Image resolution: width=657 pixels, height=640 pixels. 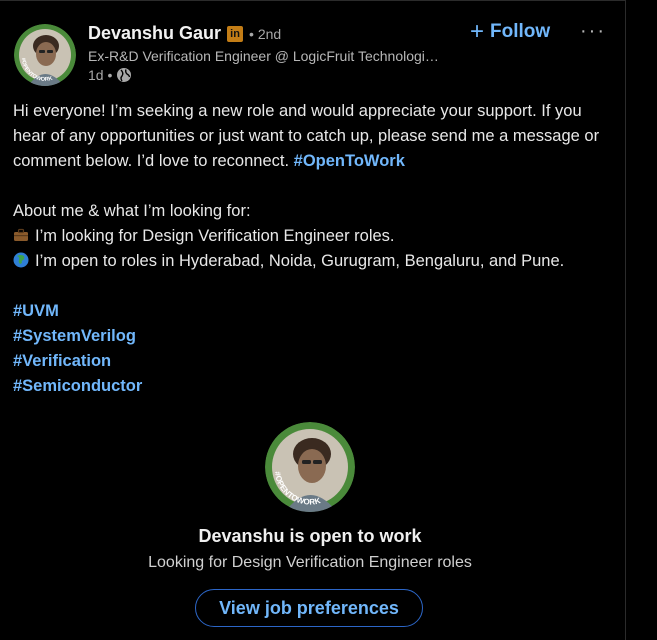 What do you see at coordinates (100, 75) in the screenshot?
I see `post-timestamp: 1d •` at bounding box center [100, 75].